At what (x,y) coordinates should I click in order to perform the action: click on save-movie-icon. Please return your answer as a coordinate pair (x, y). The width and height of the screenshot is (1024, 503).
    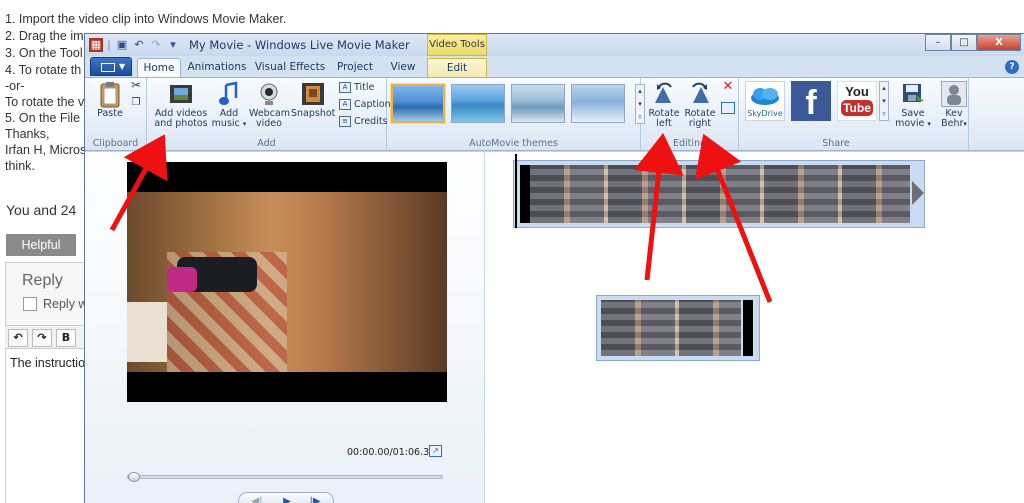
    Looking at the image, I should click on (913, 94).